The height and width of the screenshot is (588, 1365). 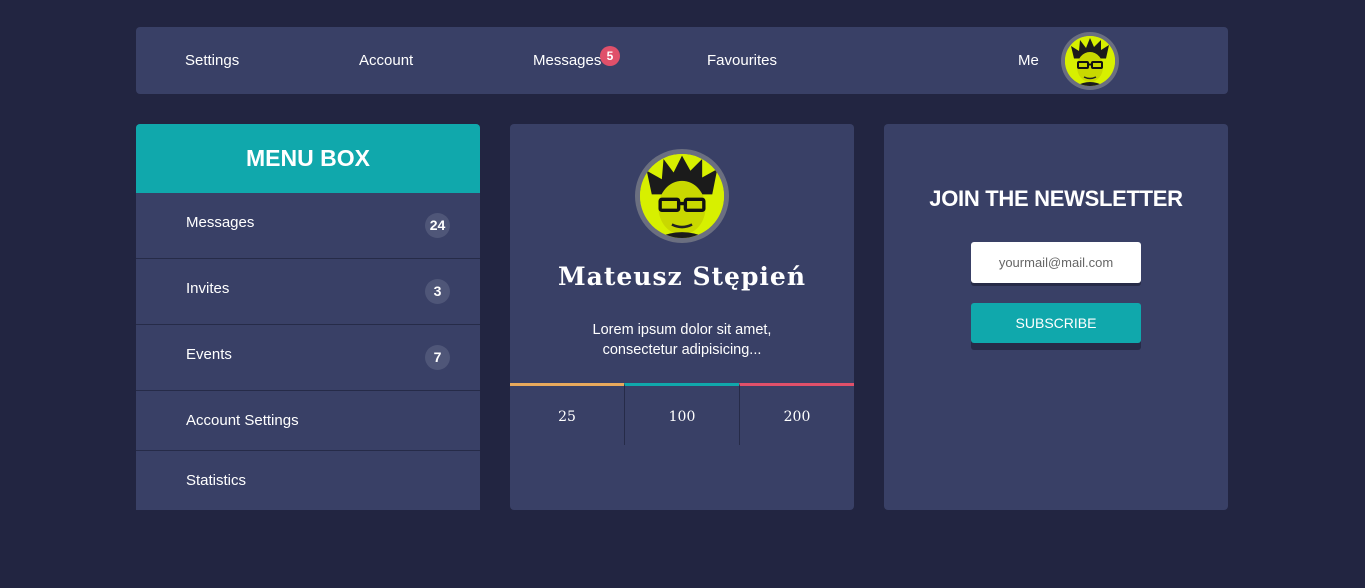 What do you see at coordinates (742, 60) in the screenshot?
I see `nav-favourites-link: Favourites` at bounding box center [742, 60].